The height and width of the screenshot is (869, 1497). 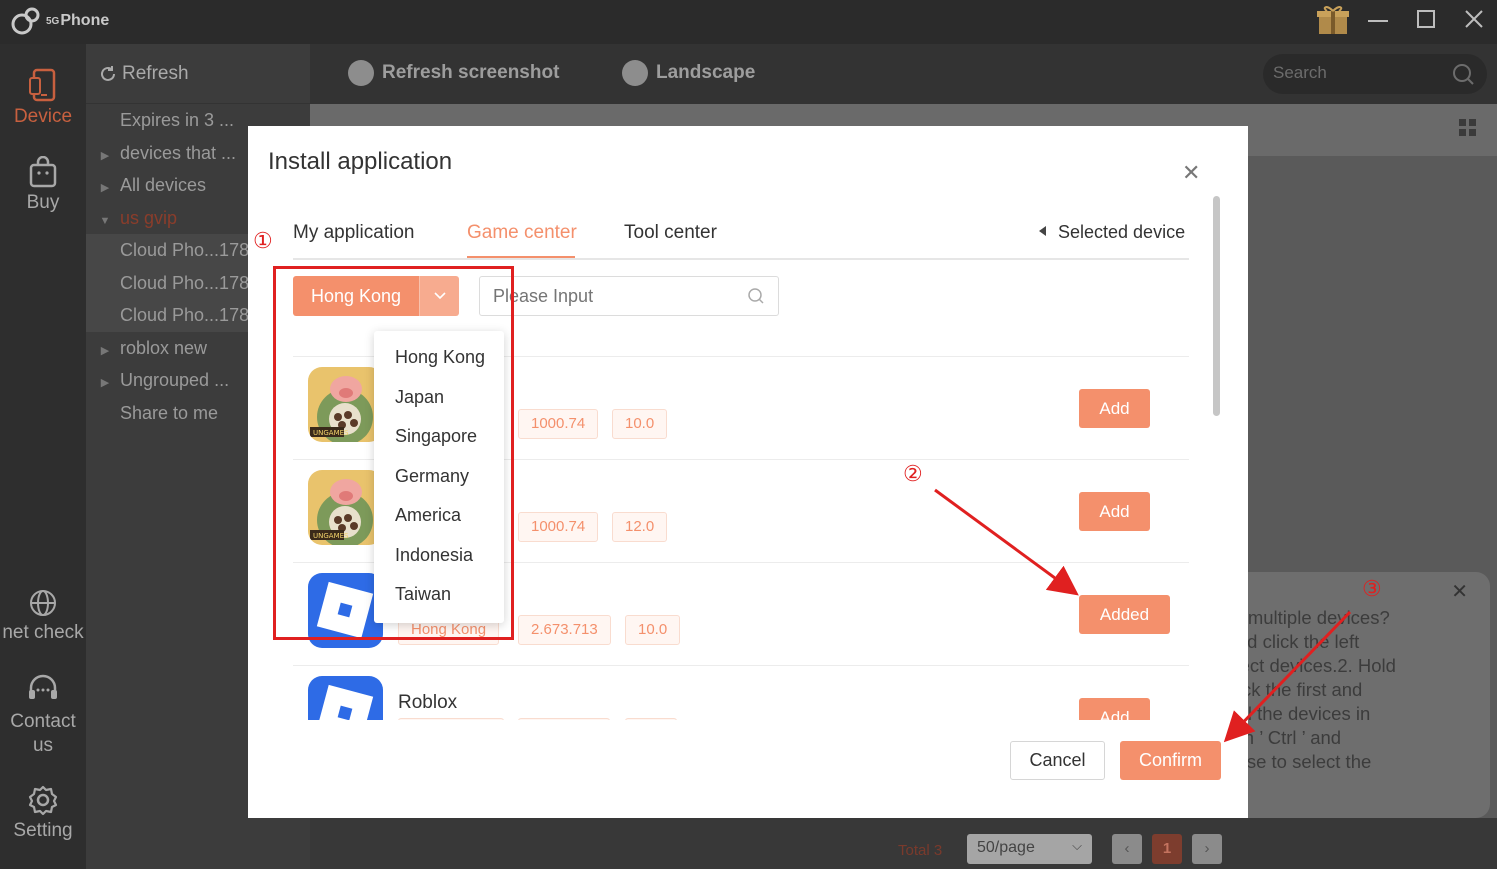 I want to click on annotation-highlight-box, so click(x=393, y=453).